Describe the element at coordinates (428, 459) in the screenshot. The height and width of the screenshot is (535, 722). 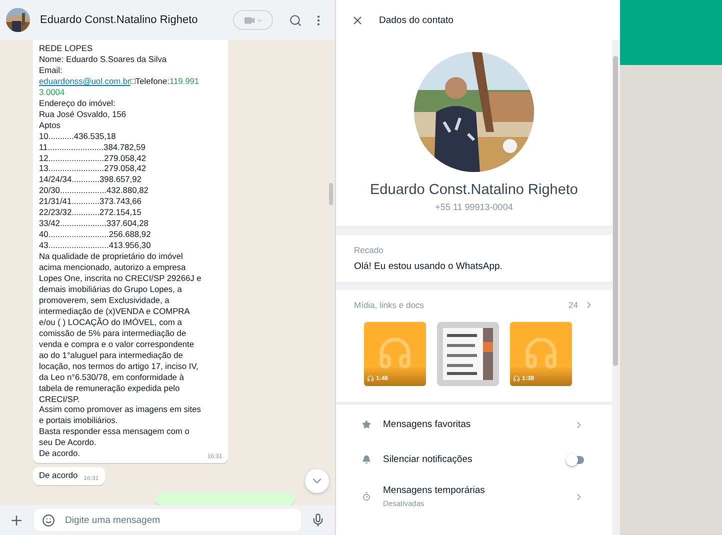
I see `option-label: Silenciar notificações` at that location.